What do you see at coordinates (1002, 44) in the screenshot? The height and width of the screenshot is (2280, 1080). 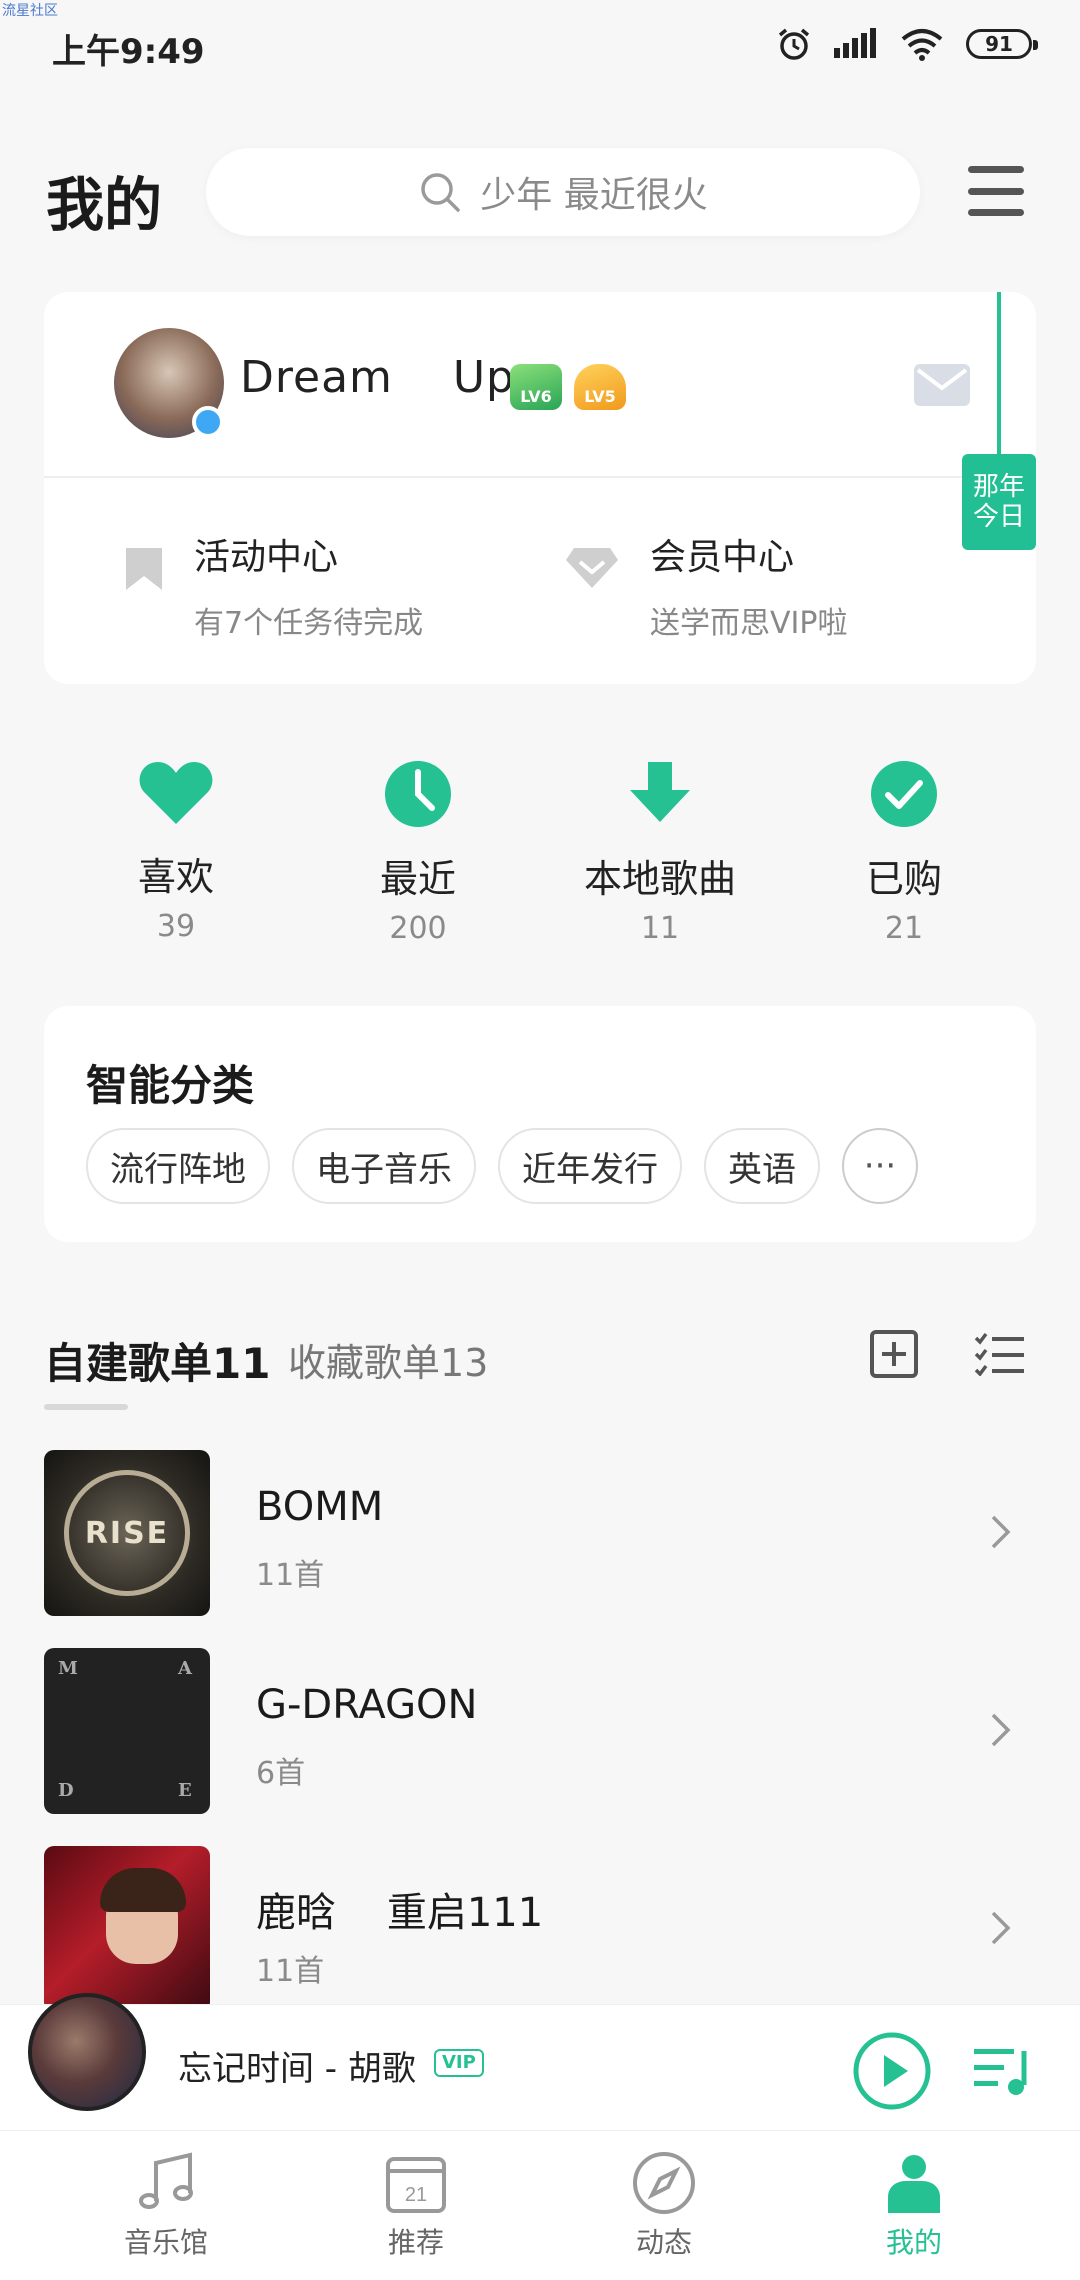 I see `battery-icon: 91` at bounding box center [1002, 44].